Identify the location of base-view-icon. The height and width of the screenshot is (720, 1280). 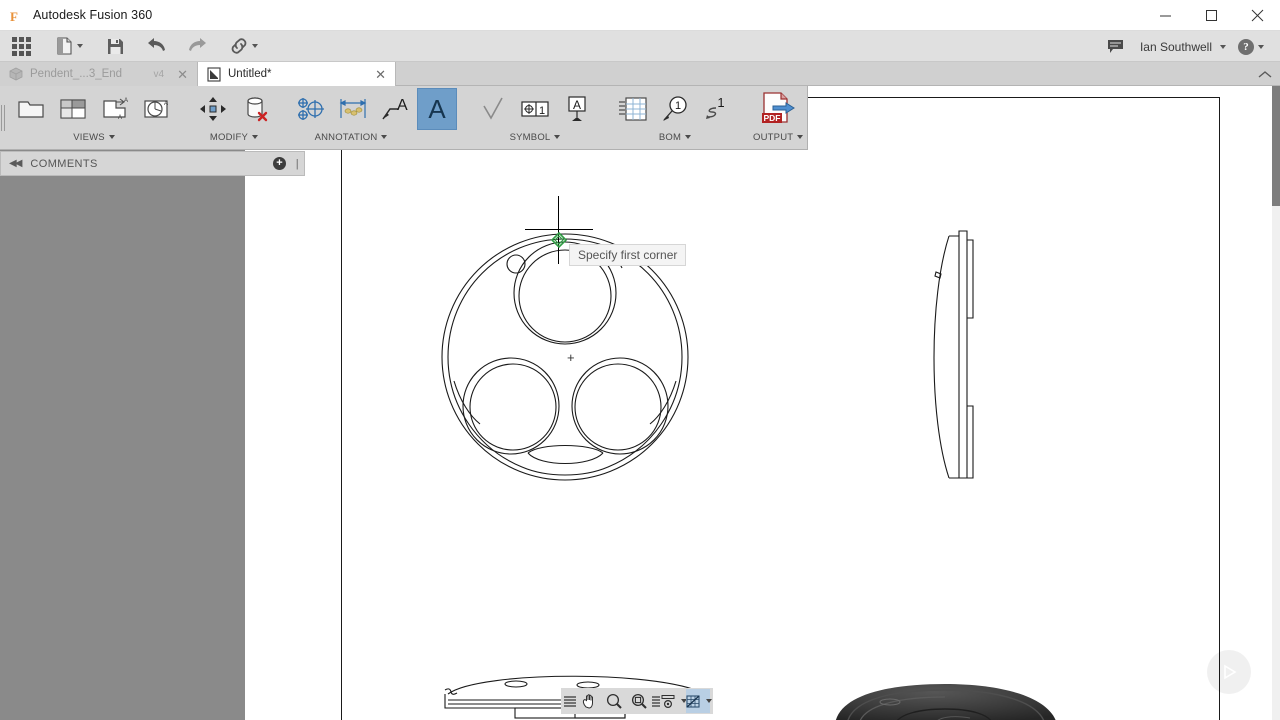
(31, 109).